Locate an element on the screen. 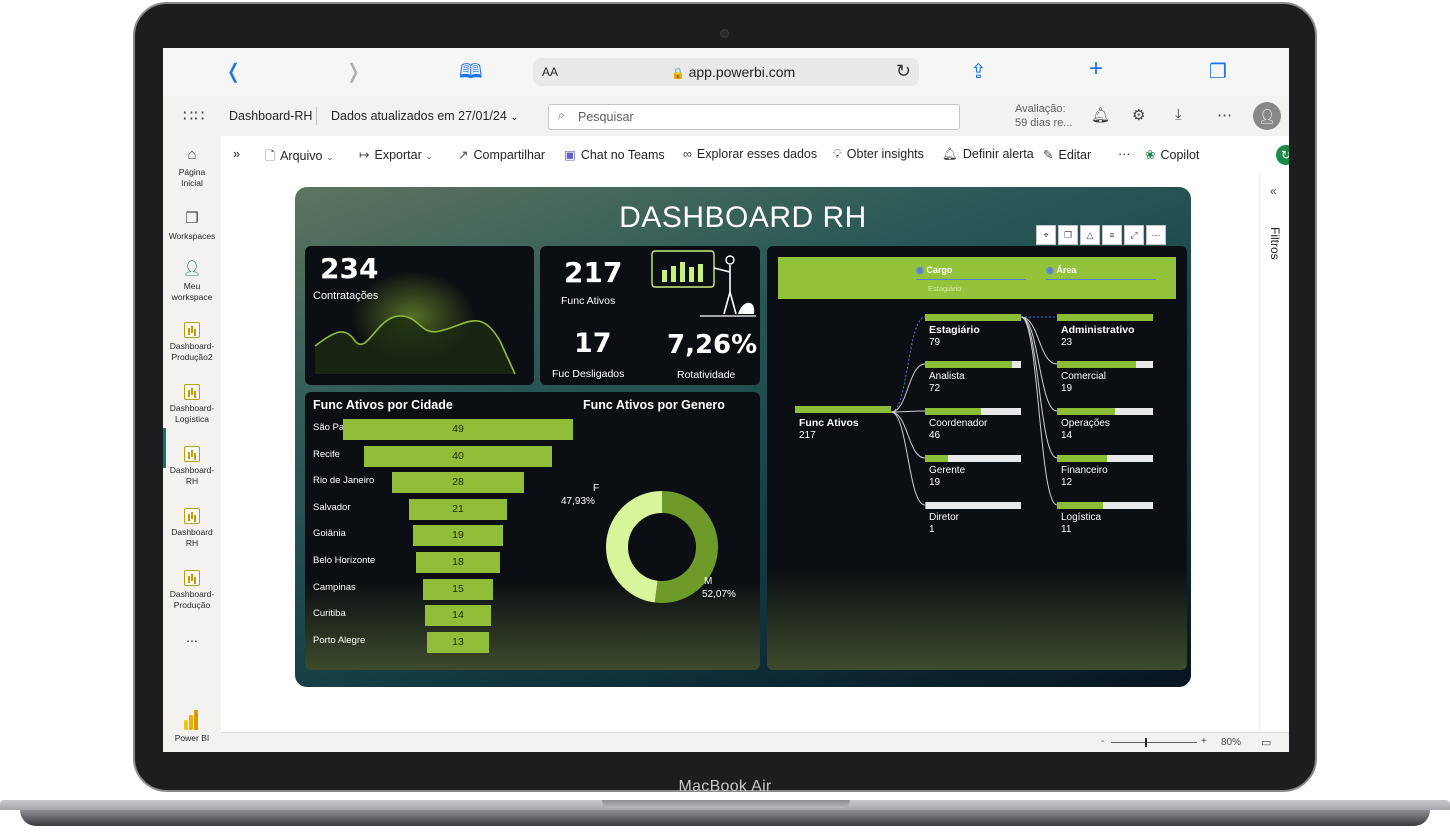 The height and width of the screenshot is (833, 1450). more-options-button: ··· is located at coordinates (1124, 154).